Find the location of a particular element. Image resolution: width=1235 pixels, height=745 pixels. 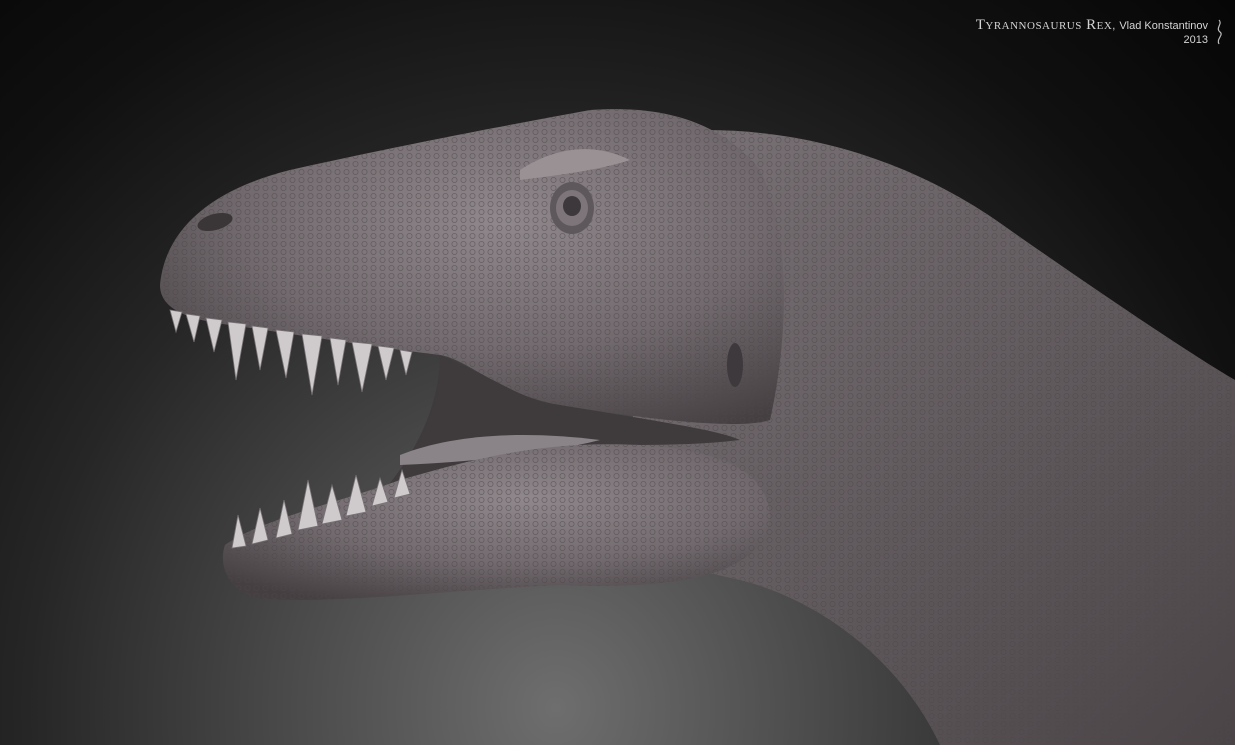

eye is located at coordinates (572, 208).